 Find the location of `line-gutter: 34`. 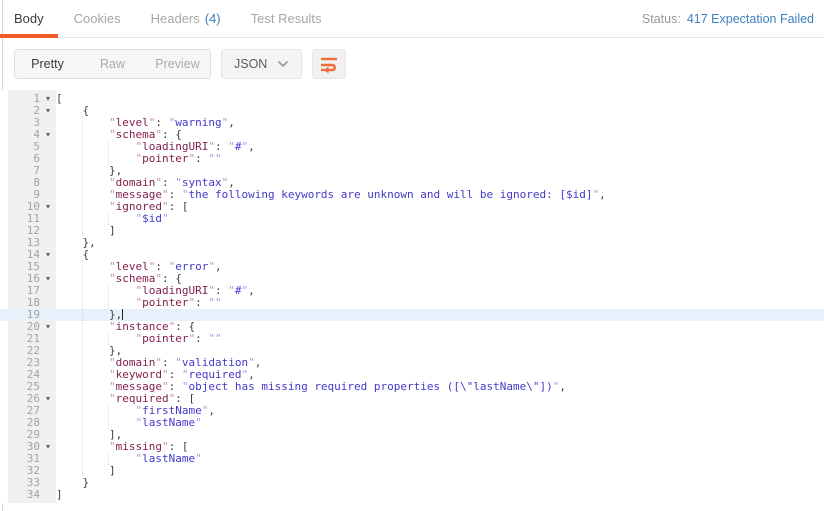

line-gutter: 34 is located at coordinates (28, 495).